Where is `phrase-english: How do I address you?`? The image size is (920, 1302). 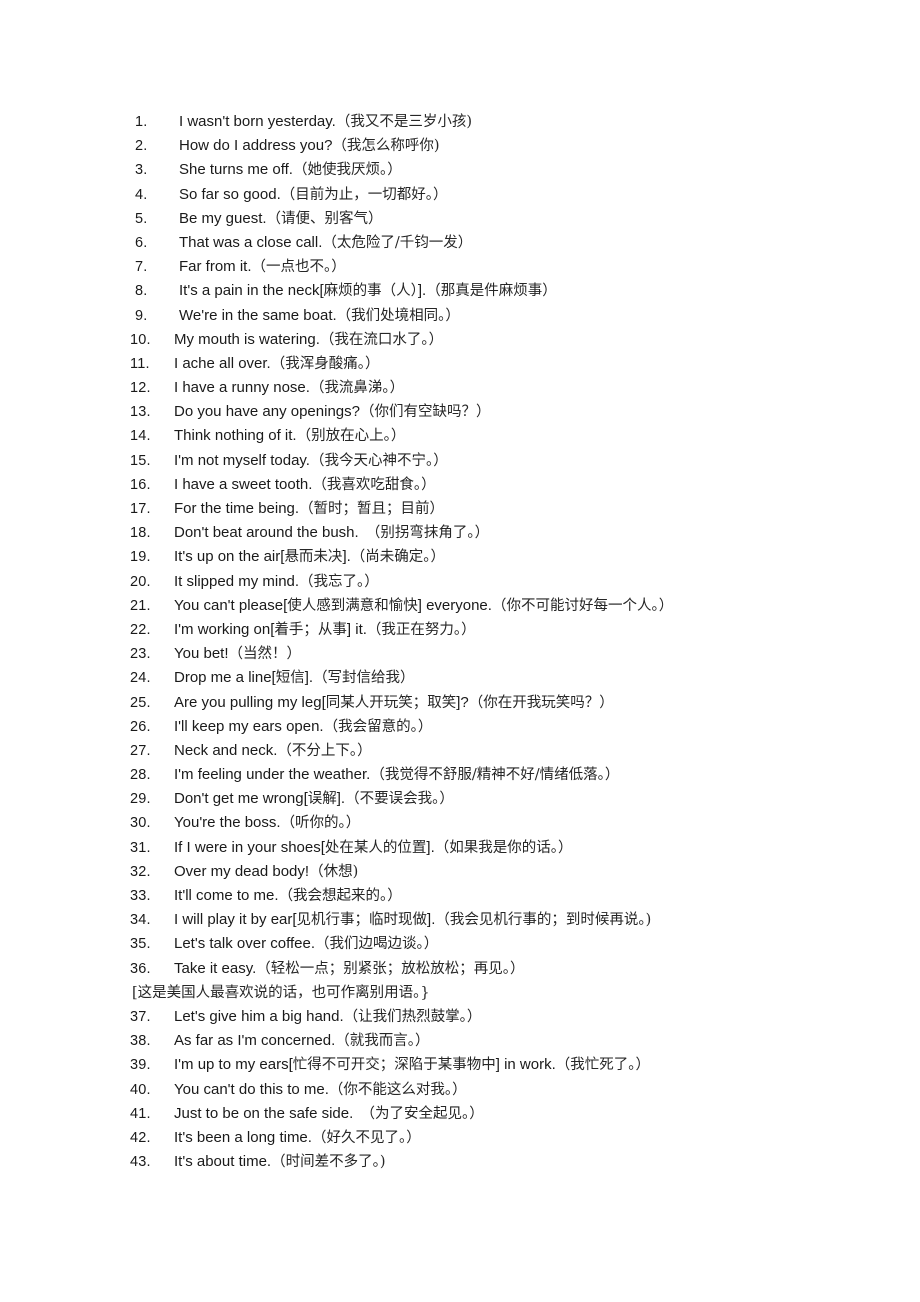
phrase-english: How do I address you? is located at coordinates (256, 146).